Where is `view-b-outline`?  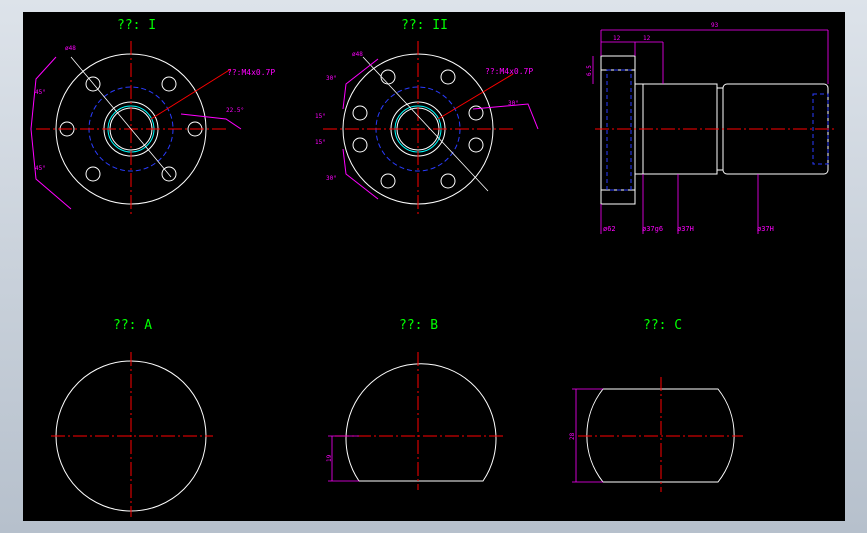 view-b-outline is located at coordinates (421, 422).